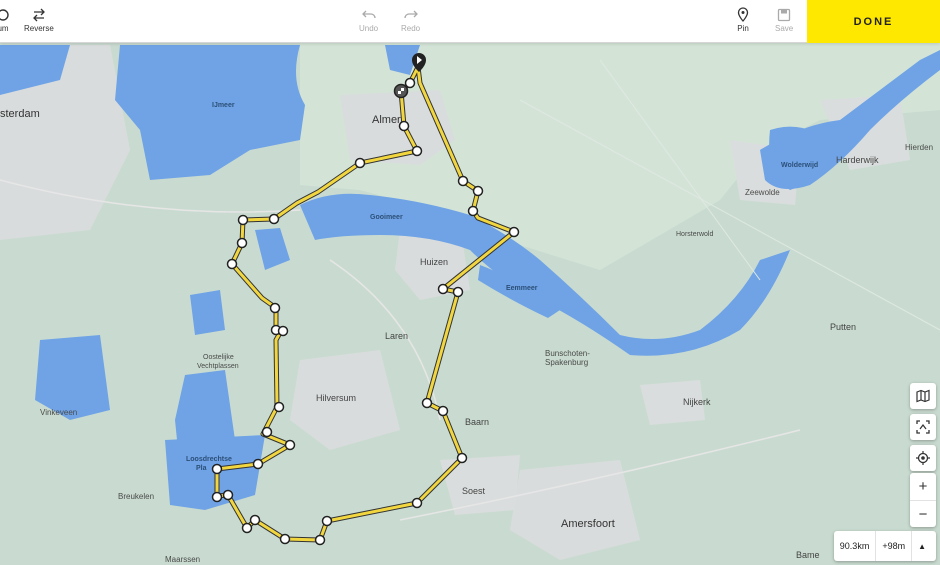 Image resolution: width=940 pixels, height=565 pixels. I want to click on zoom-out-button: −, so click(923, 513).